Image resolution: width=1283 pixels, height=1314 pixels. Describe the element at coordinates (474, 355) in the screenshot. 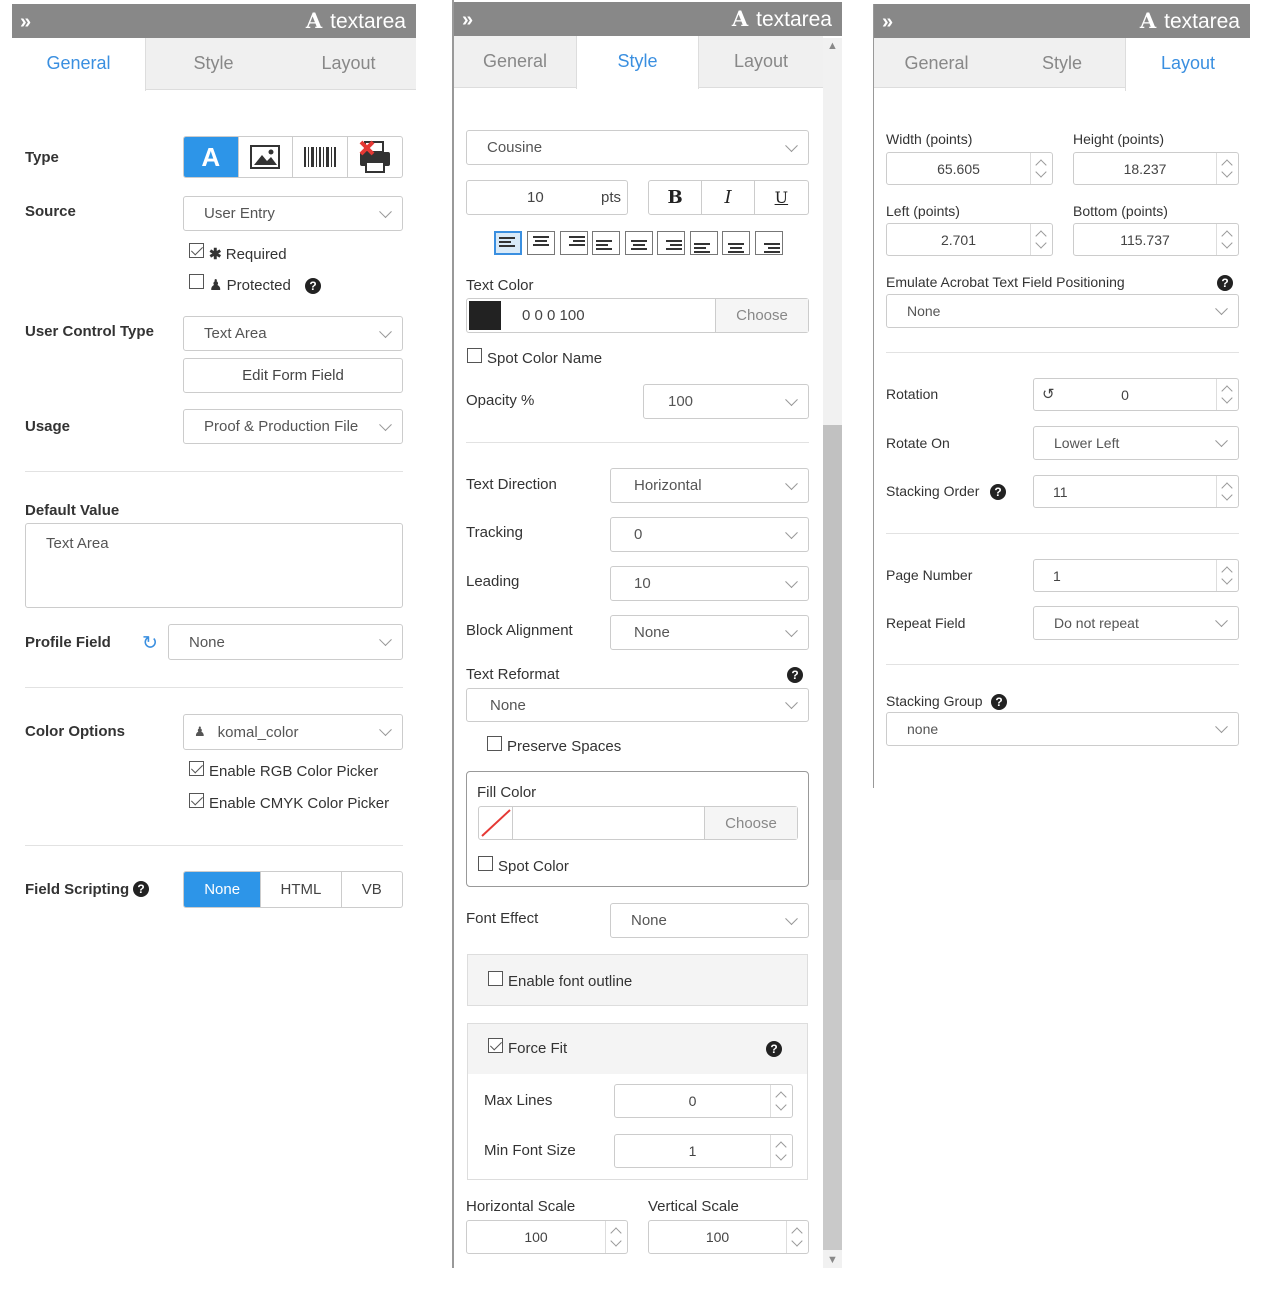

I see `spot-color-name-checkbox` at that location.